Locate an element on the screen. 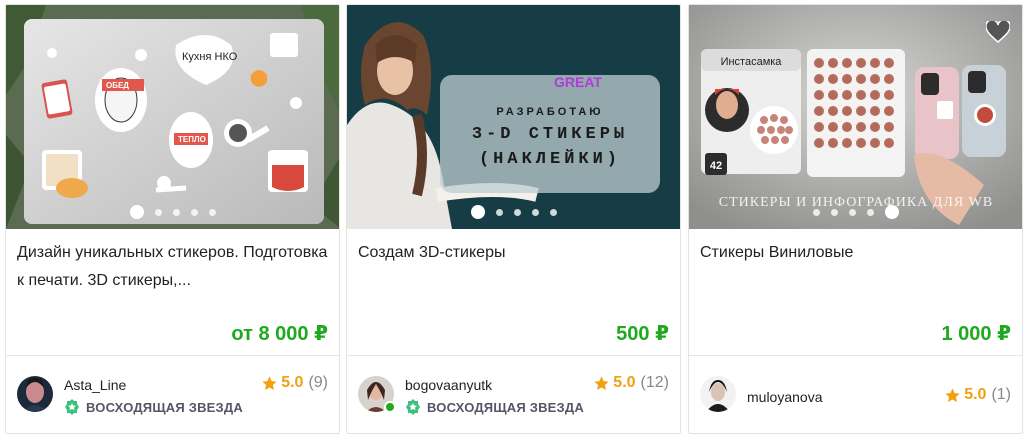  promo-line-2: 3-D СТИКЕРЫ is located at coordinates (550, 134).